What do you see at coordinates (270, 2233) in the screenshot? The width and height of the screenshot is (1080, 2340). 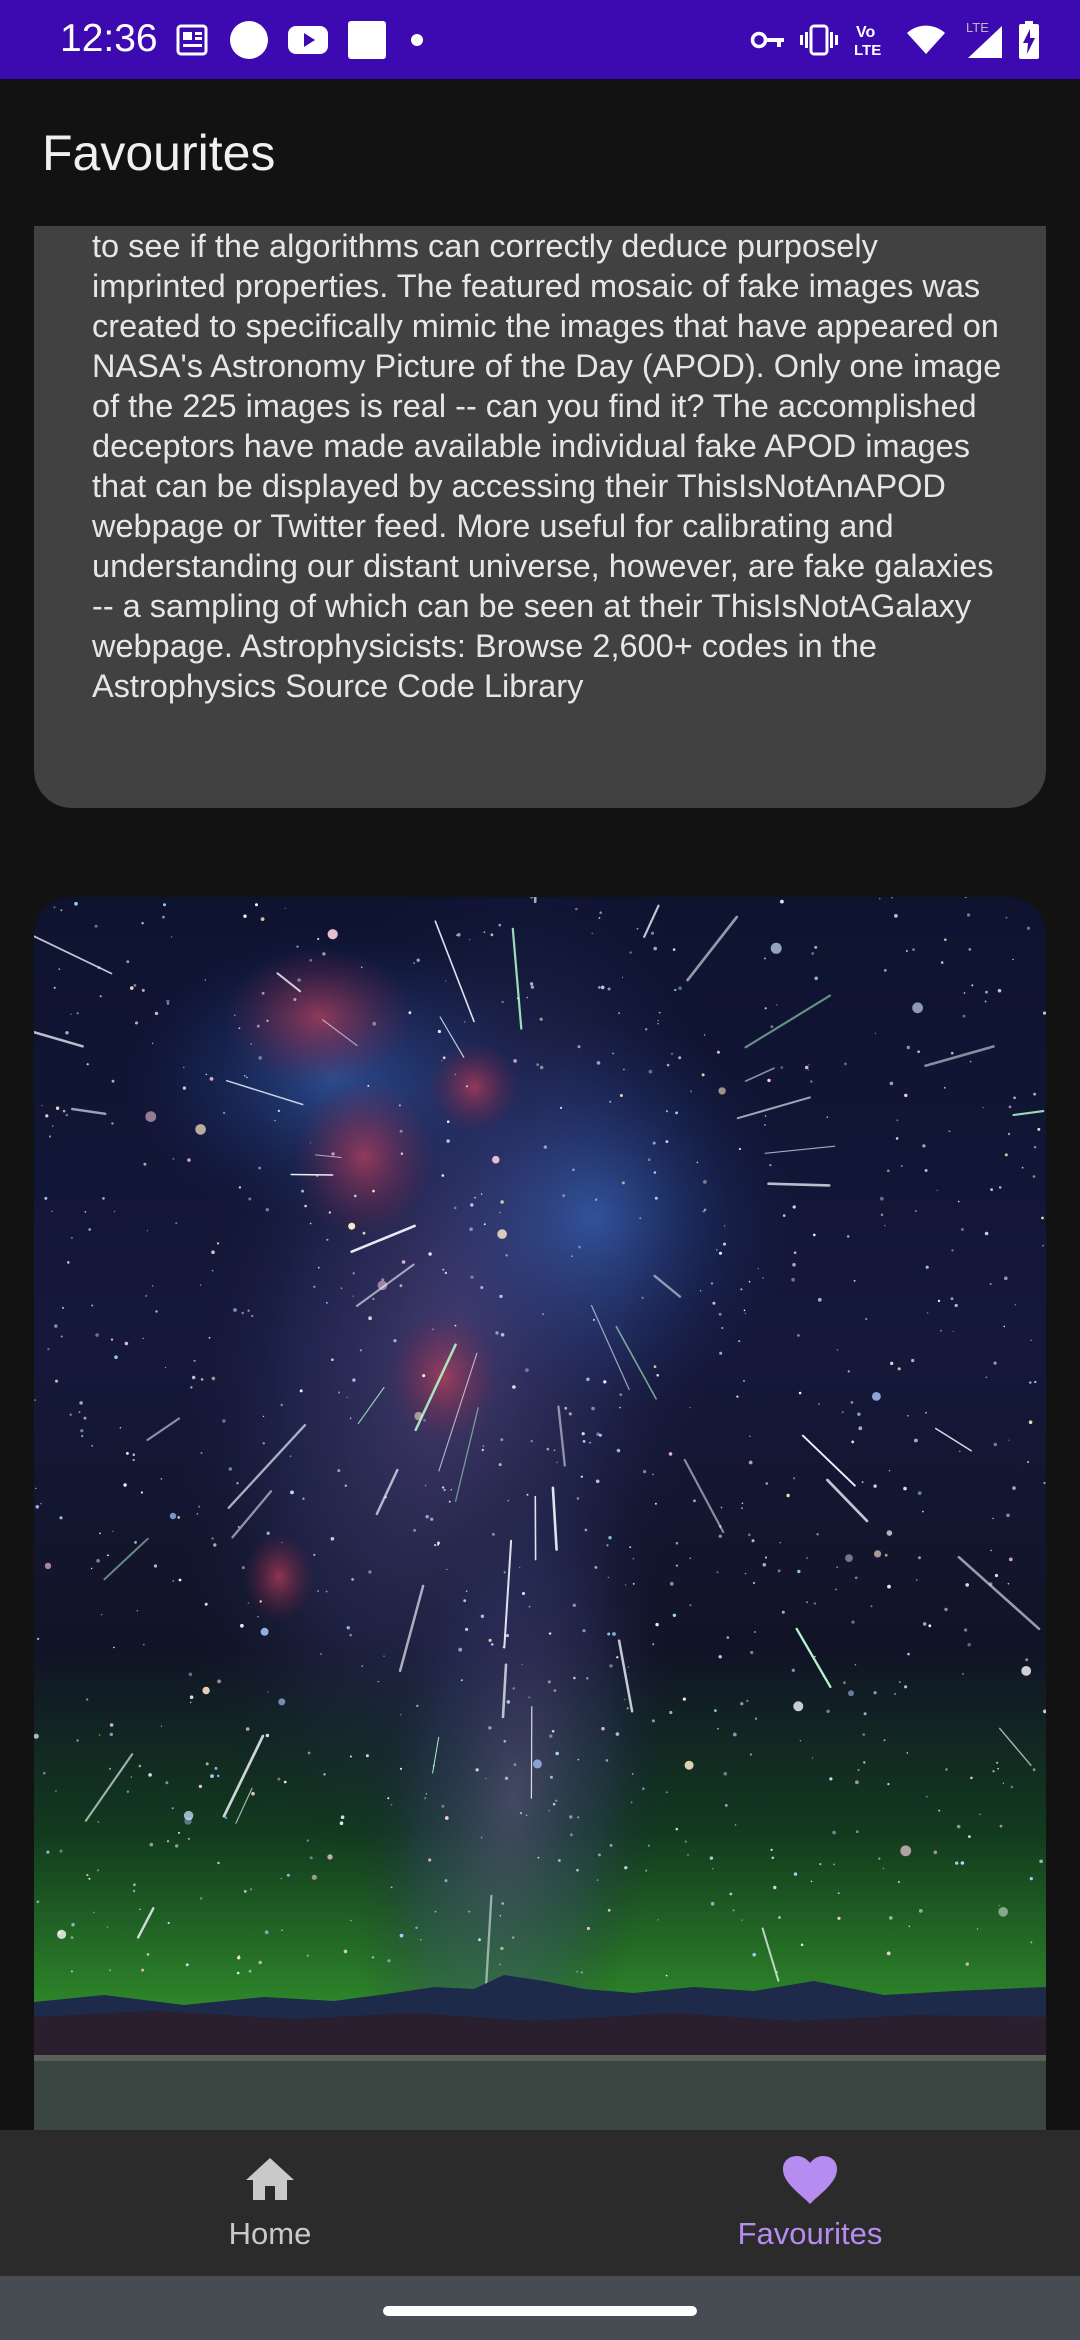 I see `nav-label-home: Home` at bounding box center [270, 2233].